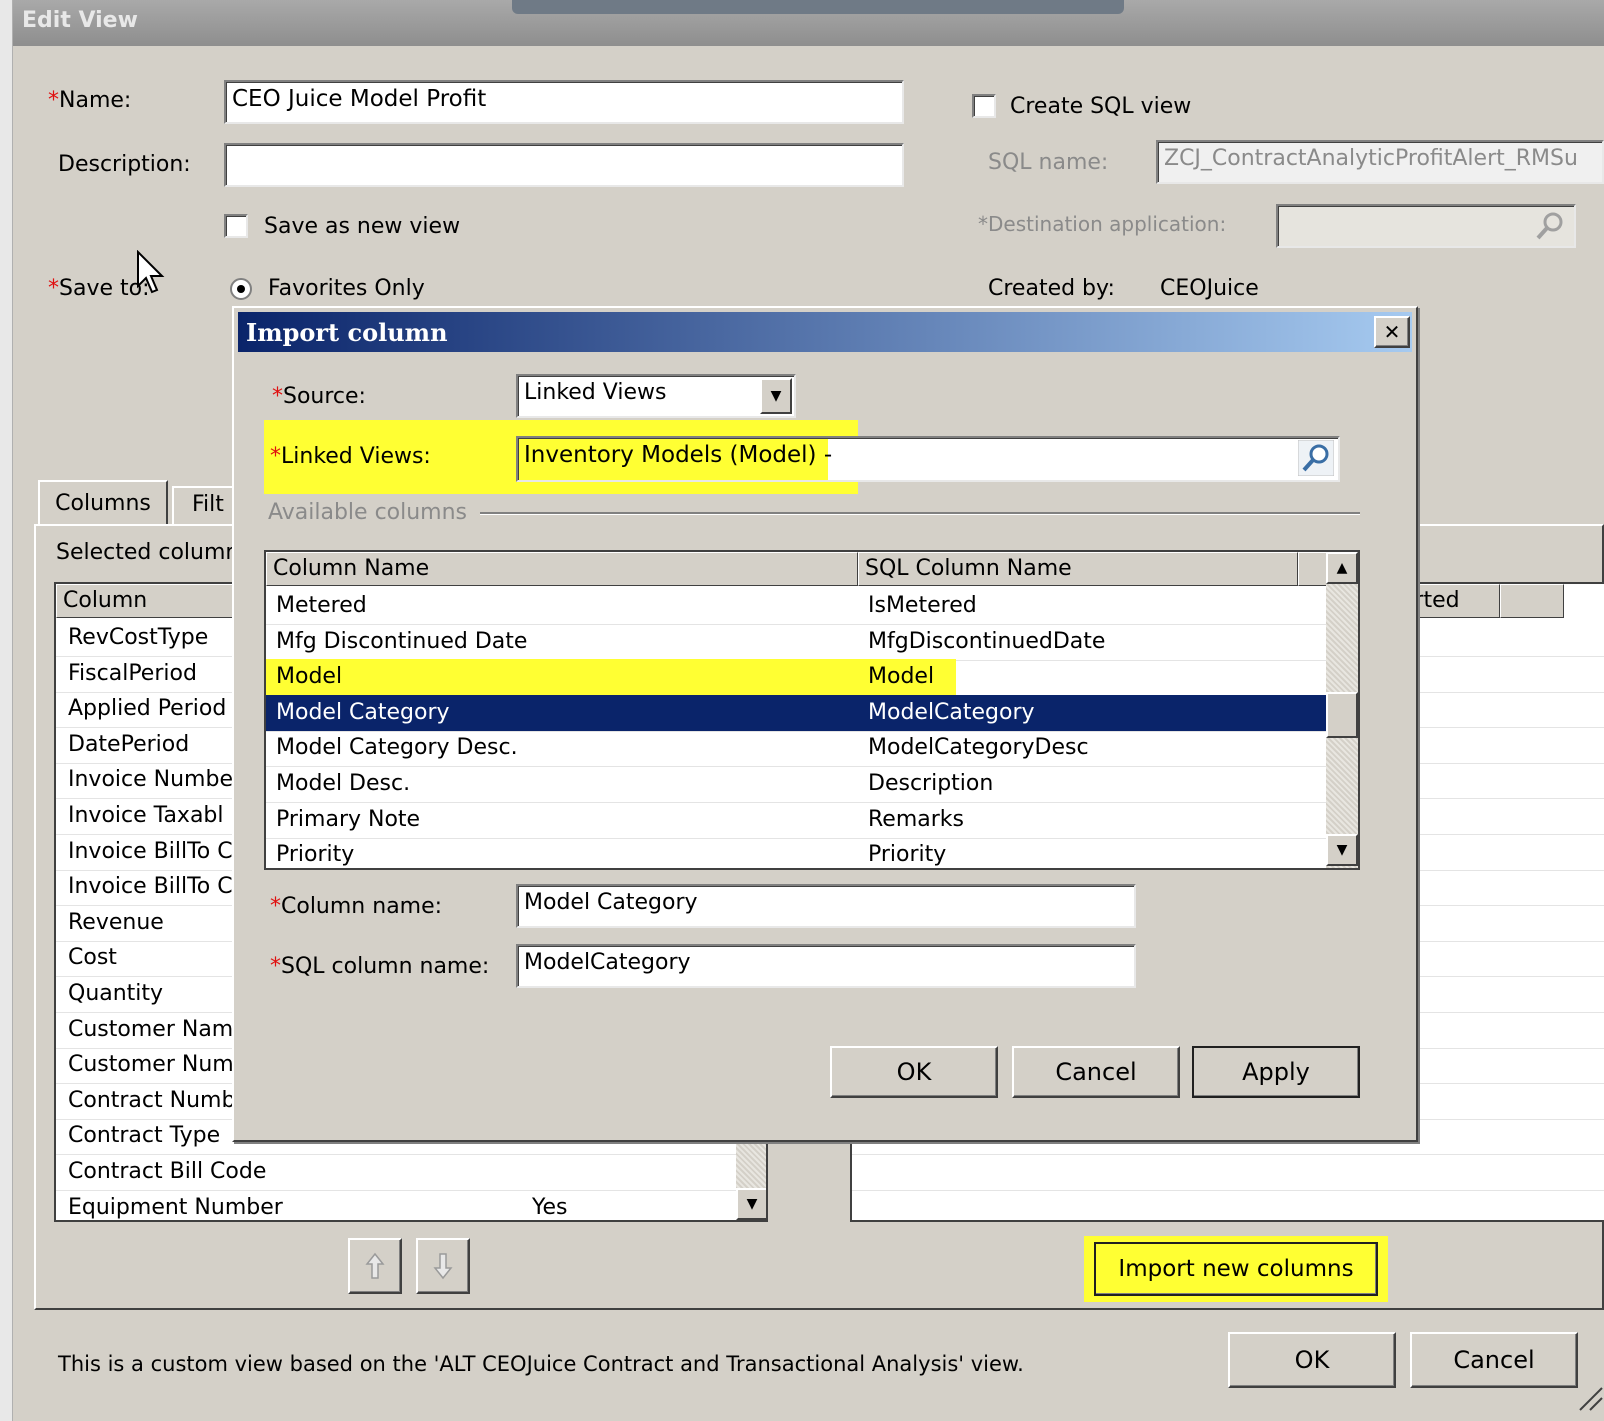 The height and width of the screenshot is (1421, 1604). I want to click on available-columns-label: Available columns, so click(368, 512).